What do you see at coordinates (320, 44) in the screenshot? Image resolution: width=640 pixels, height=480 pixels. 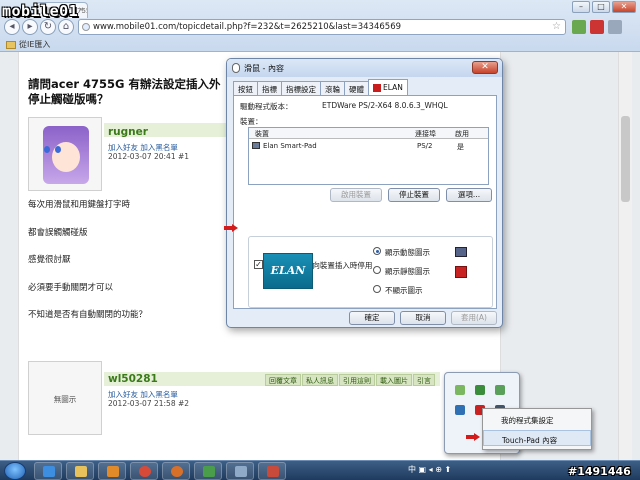 I see `bookmarks-bar: 從IE匯入` at bounding box center [320, 44].